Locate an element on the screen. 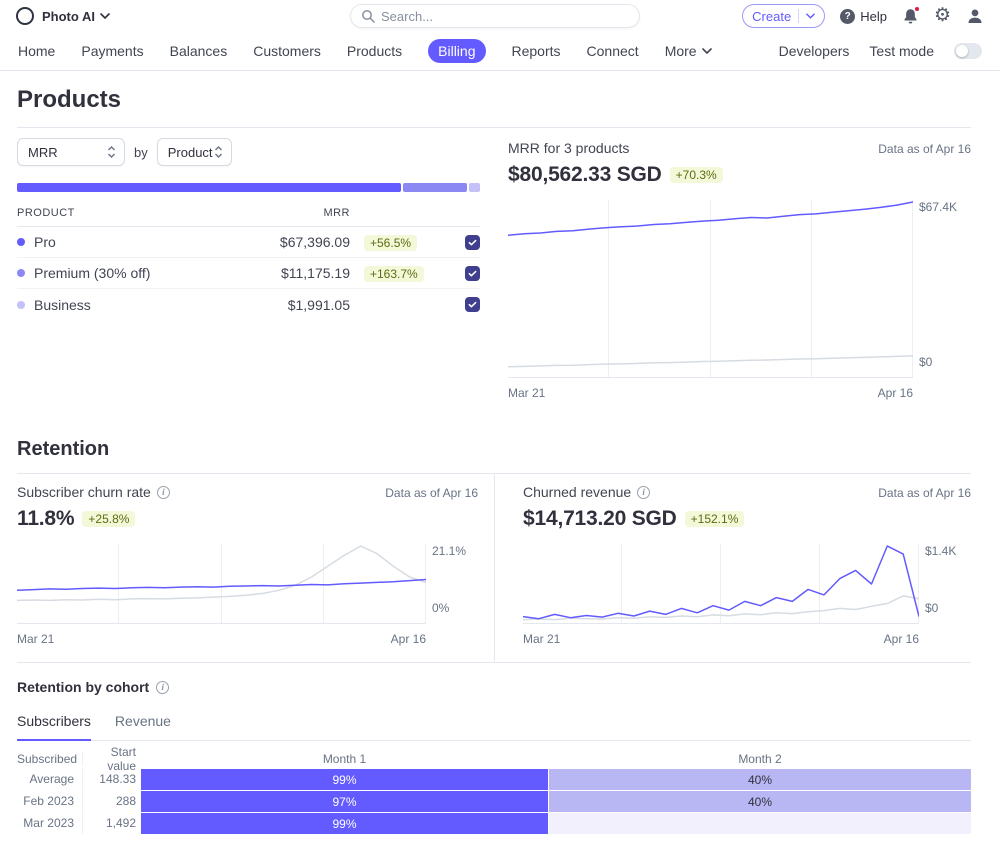  delta-badge: +70.3% is located at coordinates (696, 175).